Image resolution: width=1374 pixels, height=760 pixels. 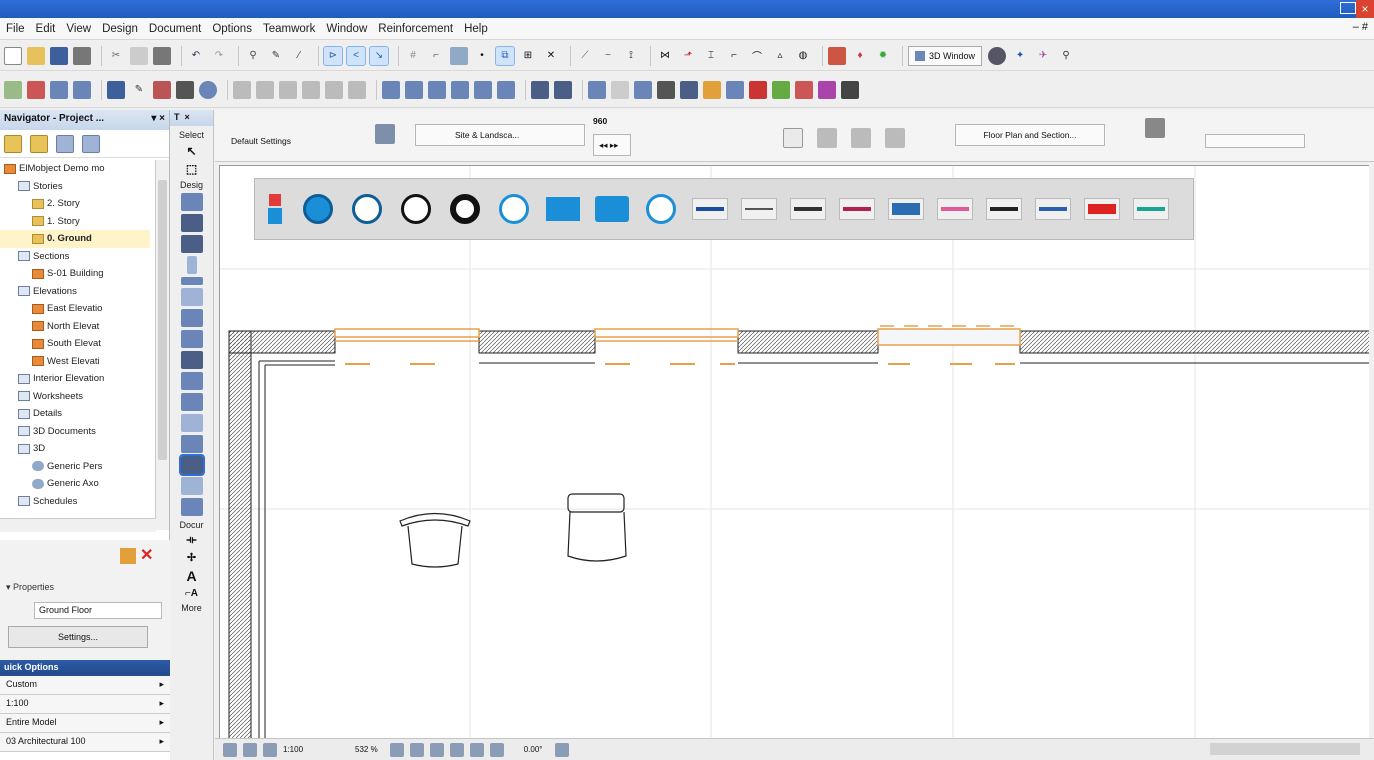 What do you see at coordinates (276, 56) in the screenshot?
I see `pen-icon: ✎` at bounding box center [276, 56].